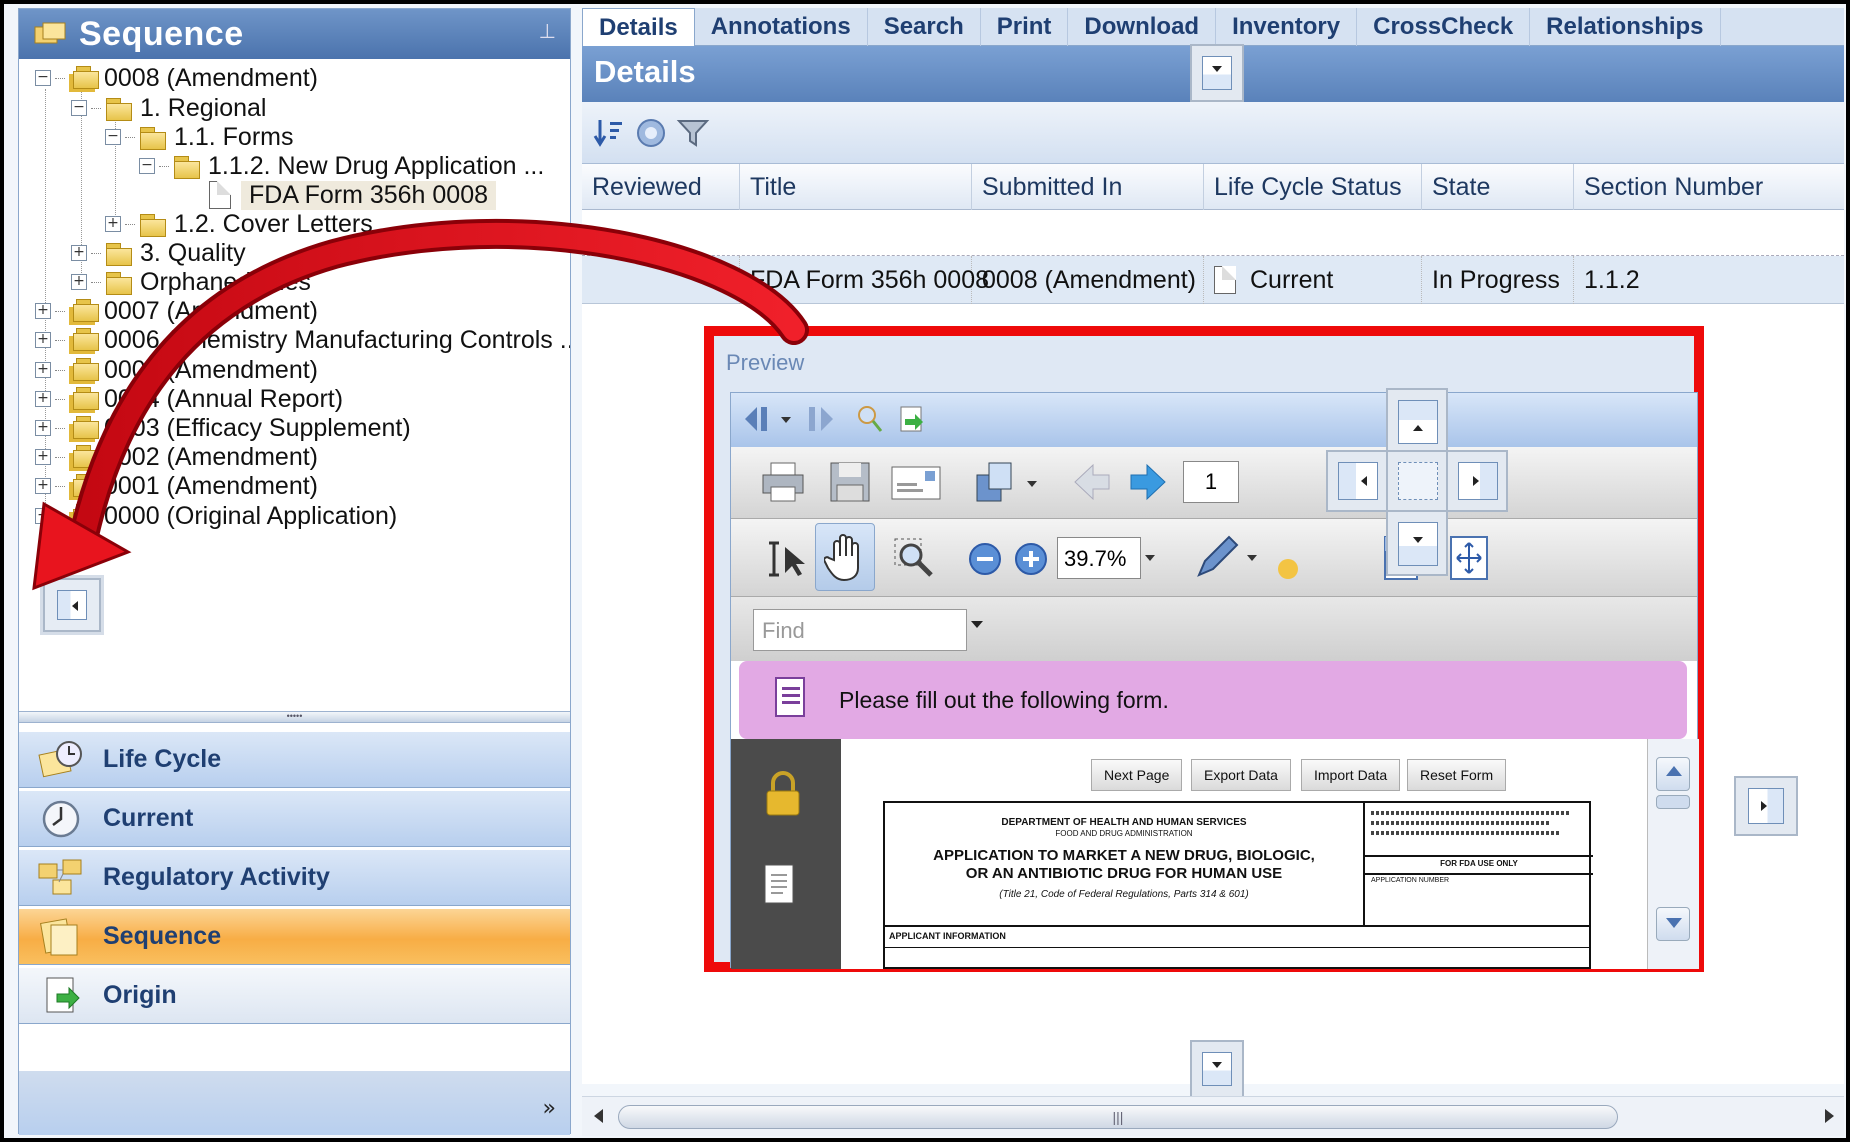  I want to click on column-state: State, so click(1498, 187).